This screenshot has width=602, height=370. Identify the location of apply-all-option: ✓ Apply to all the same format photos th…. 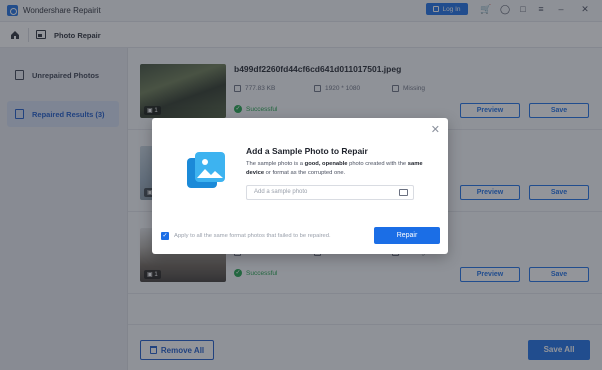
(246, 236).